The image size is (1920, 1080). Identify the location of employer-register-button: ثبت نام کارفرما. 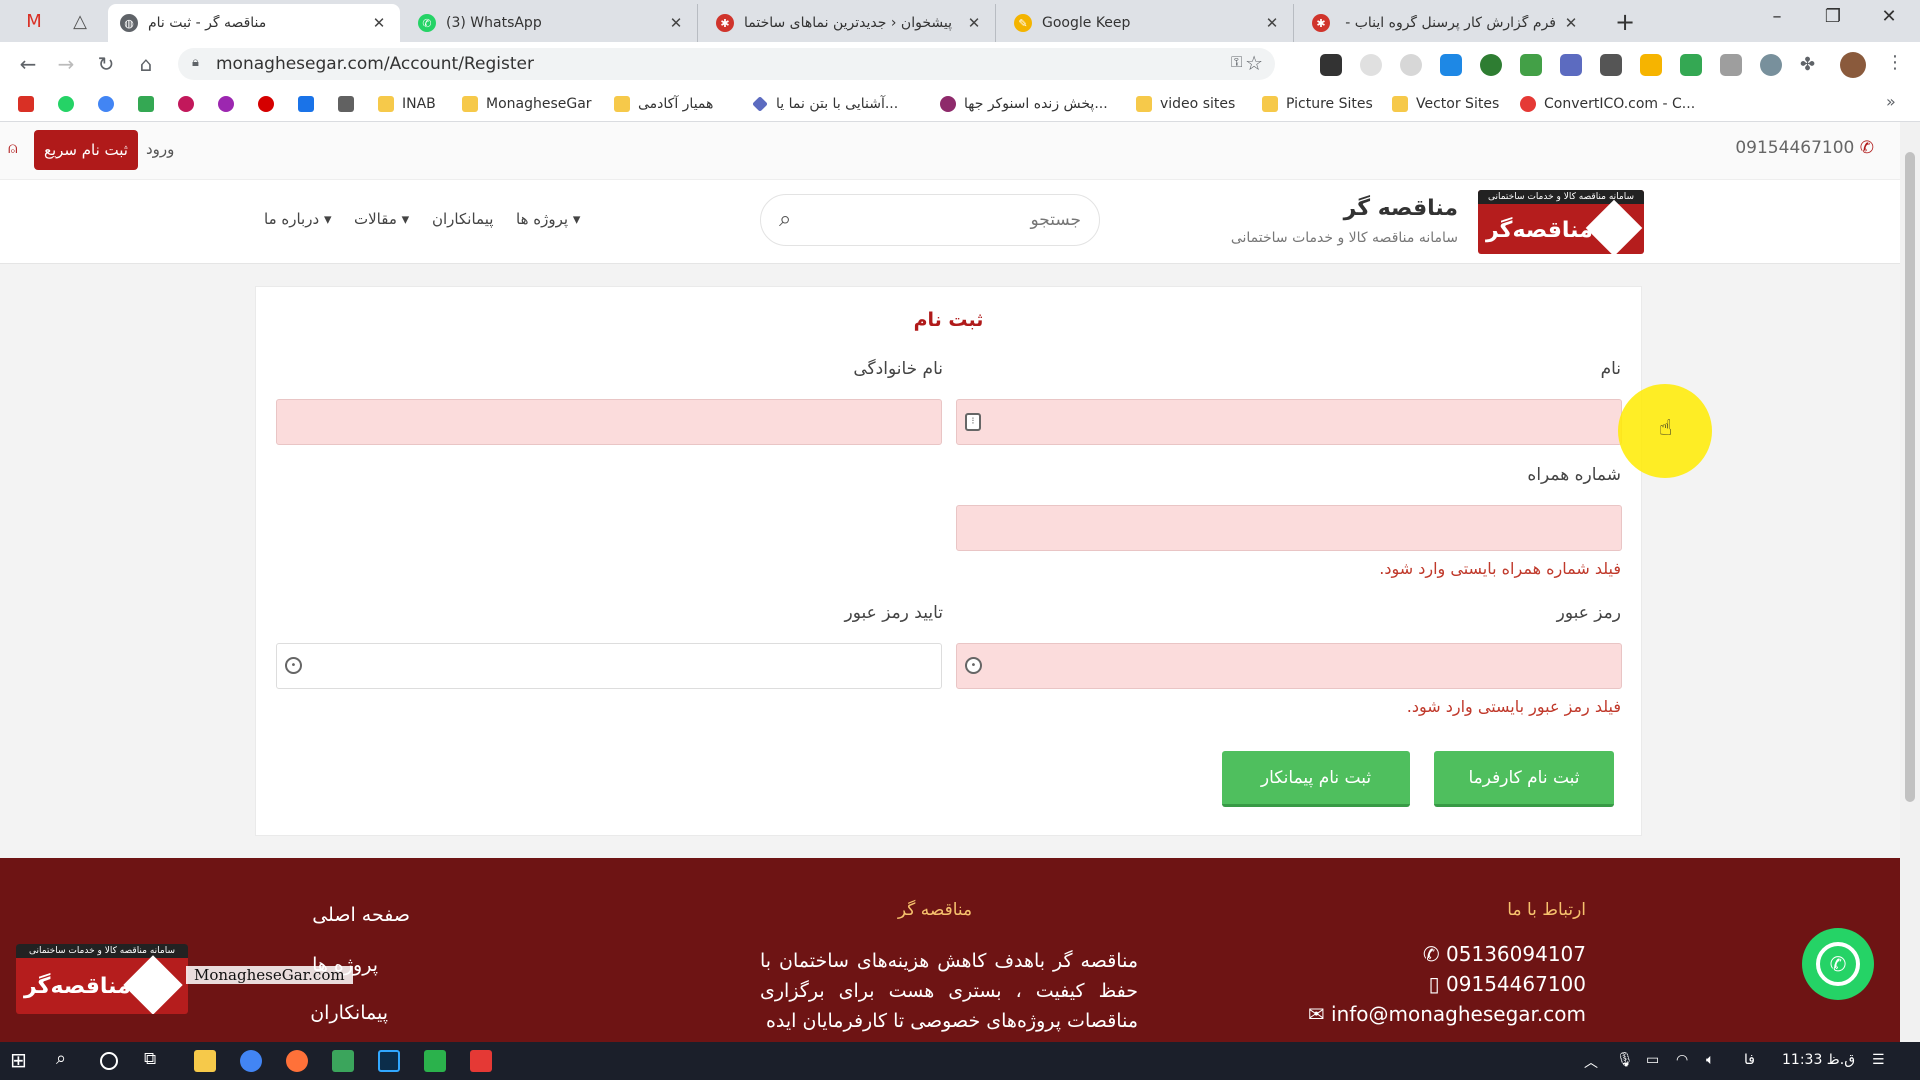
(1524, 779).